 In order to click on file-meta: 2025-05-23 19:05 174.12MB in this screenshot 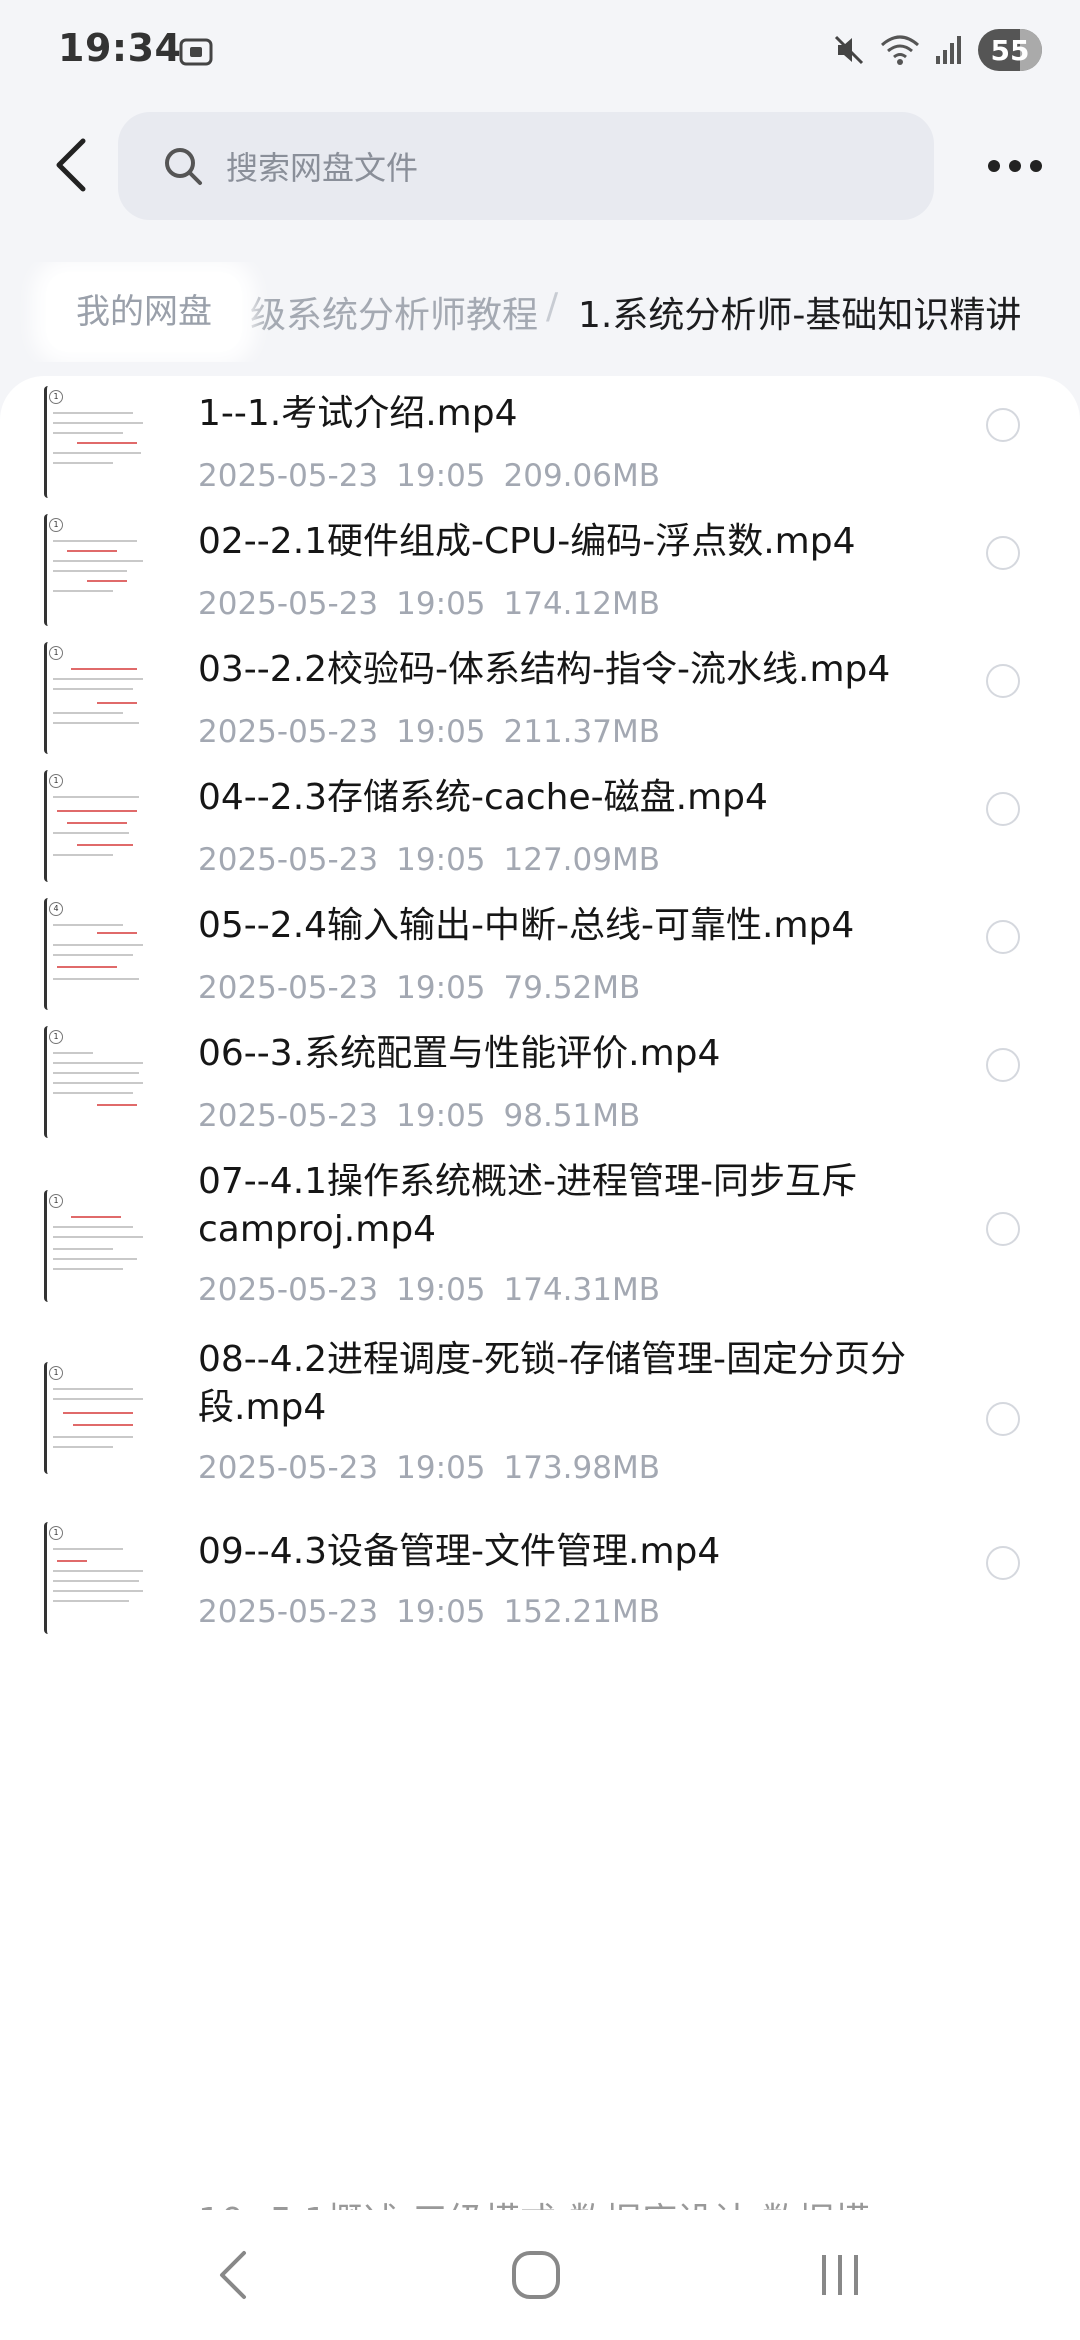, I will do `click(438, 604)`.